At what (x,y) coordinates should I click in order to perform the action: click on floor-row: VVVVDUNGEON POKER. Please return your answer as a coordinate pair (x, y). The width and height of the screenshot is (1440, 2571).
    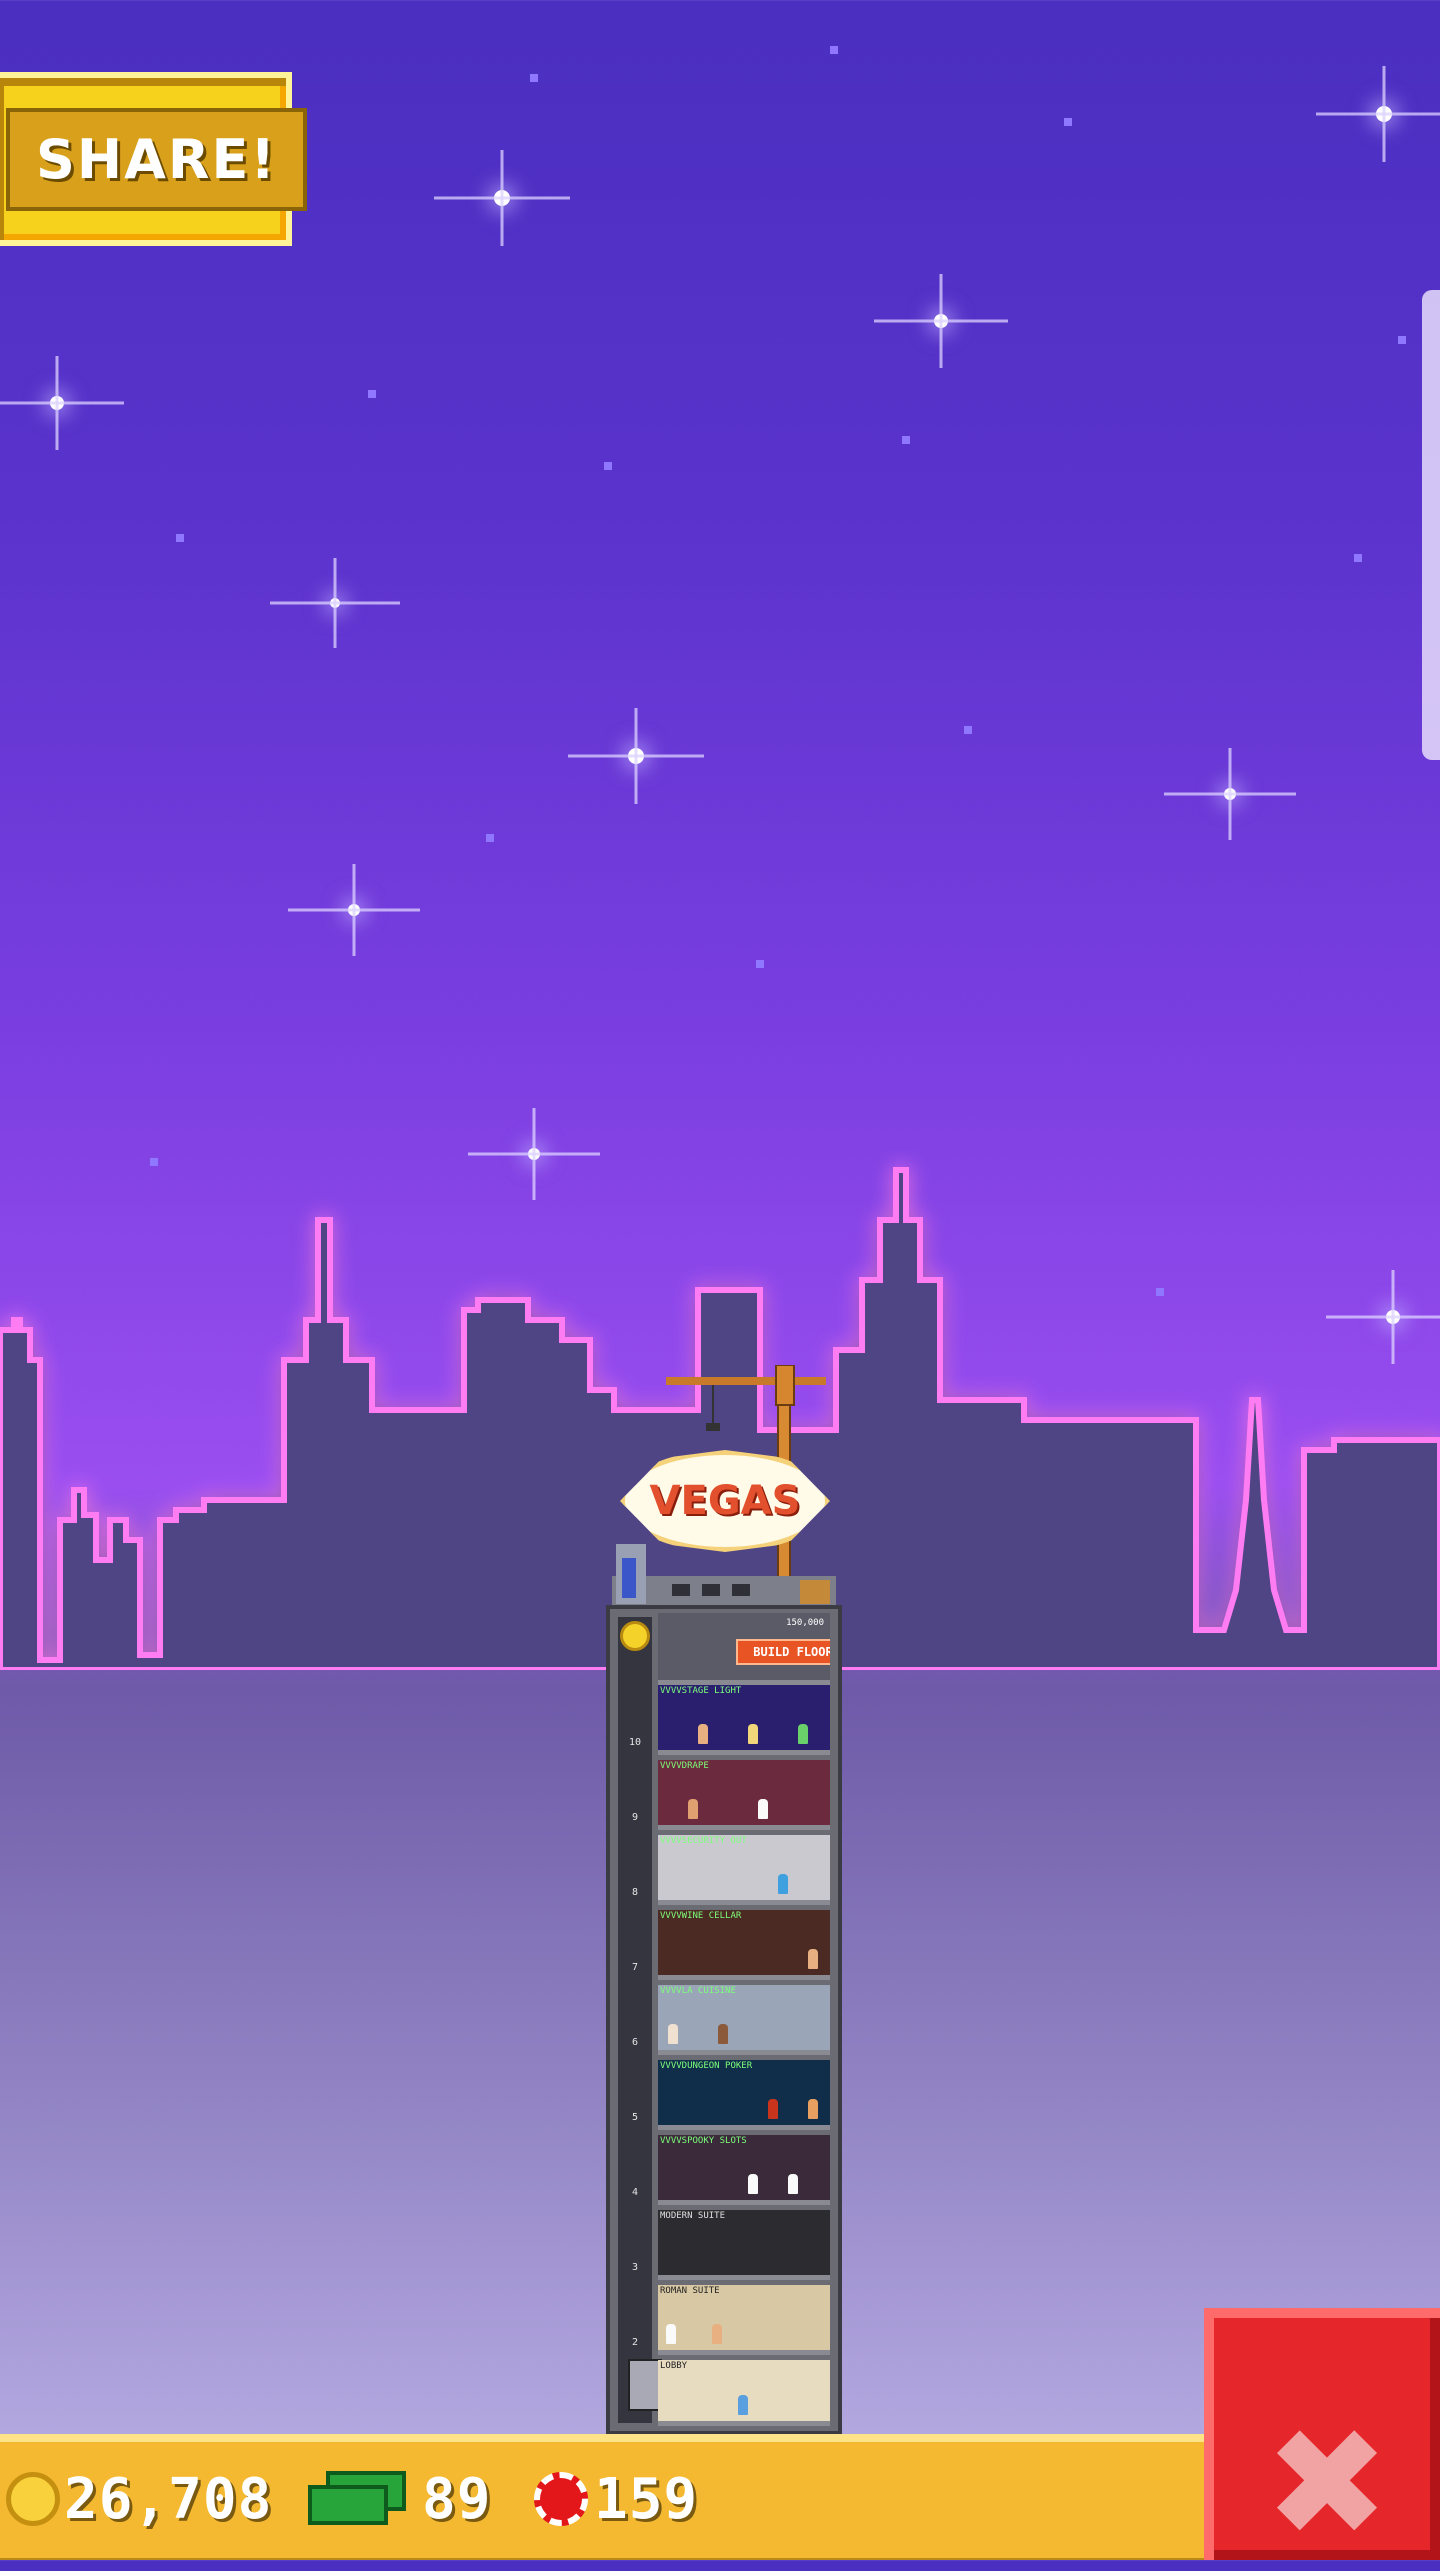
    Looking at the image, I should click on (744, 2095).